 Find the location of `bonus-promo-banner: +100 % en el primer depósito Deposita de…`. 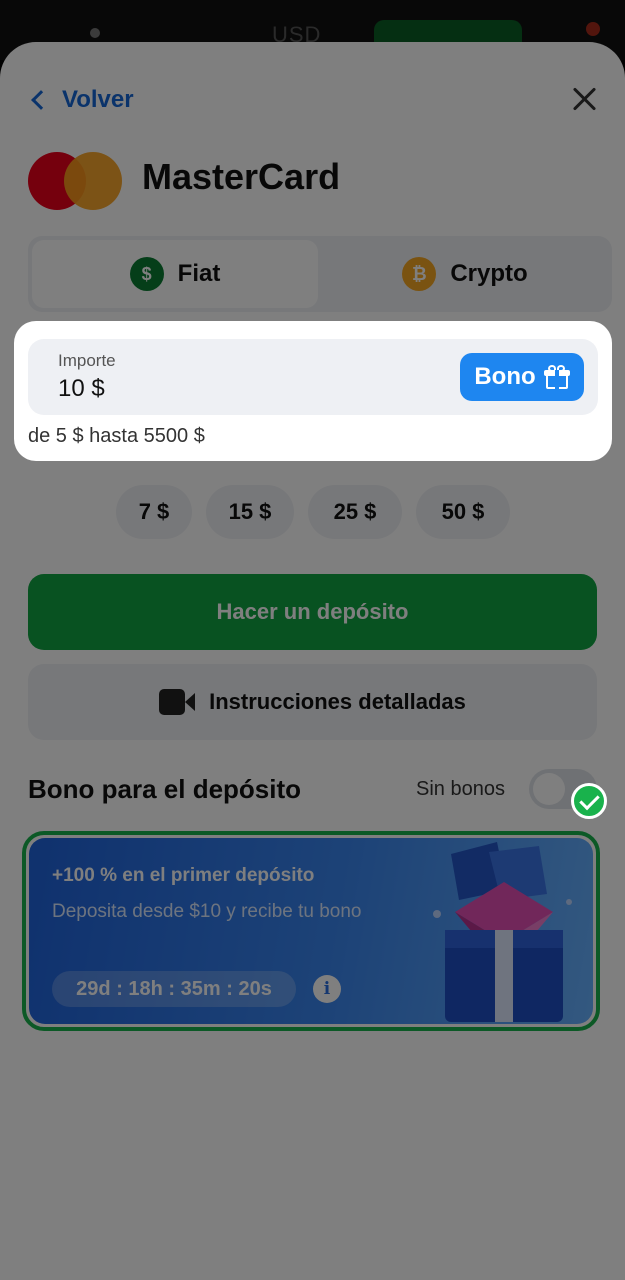

bonus-promo-banner: +100 % en el primer depósito Deposita de… is located at coordinates (311, 931).